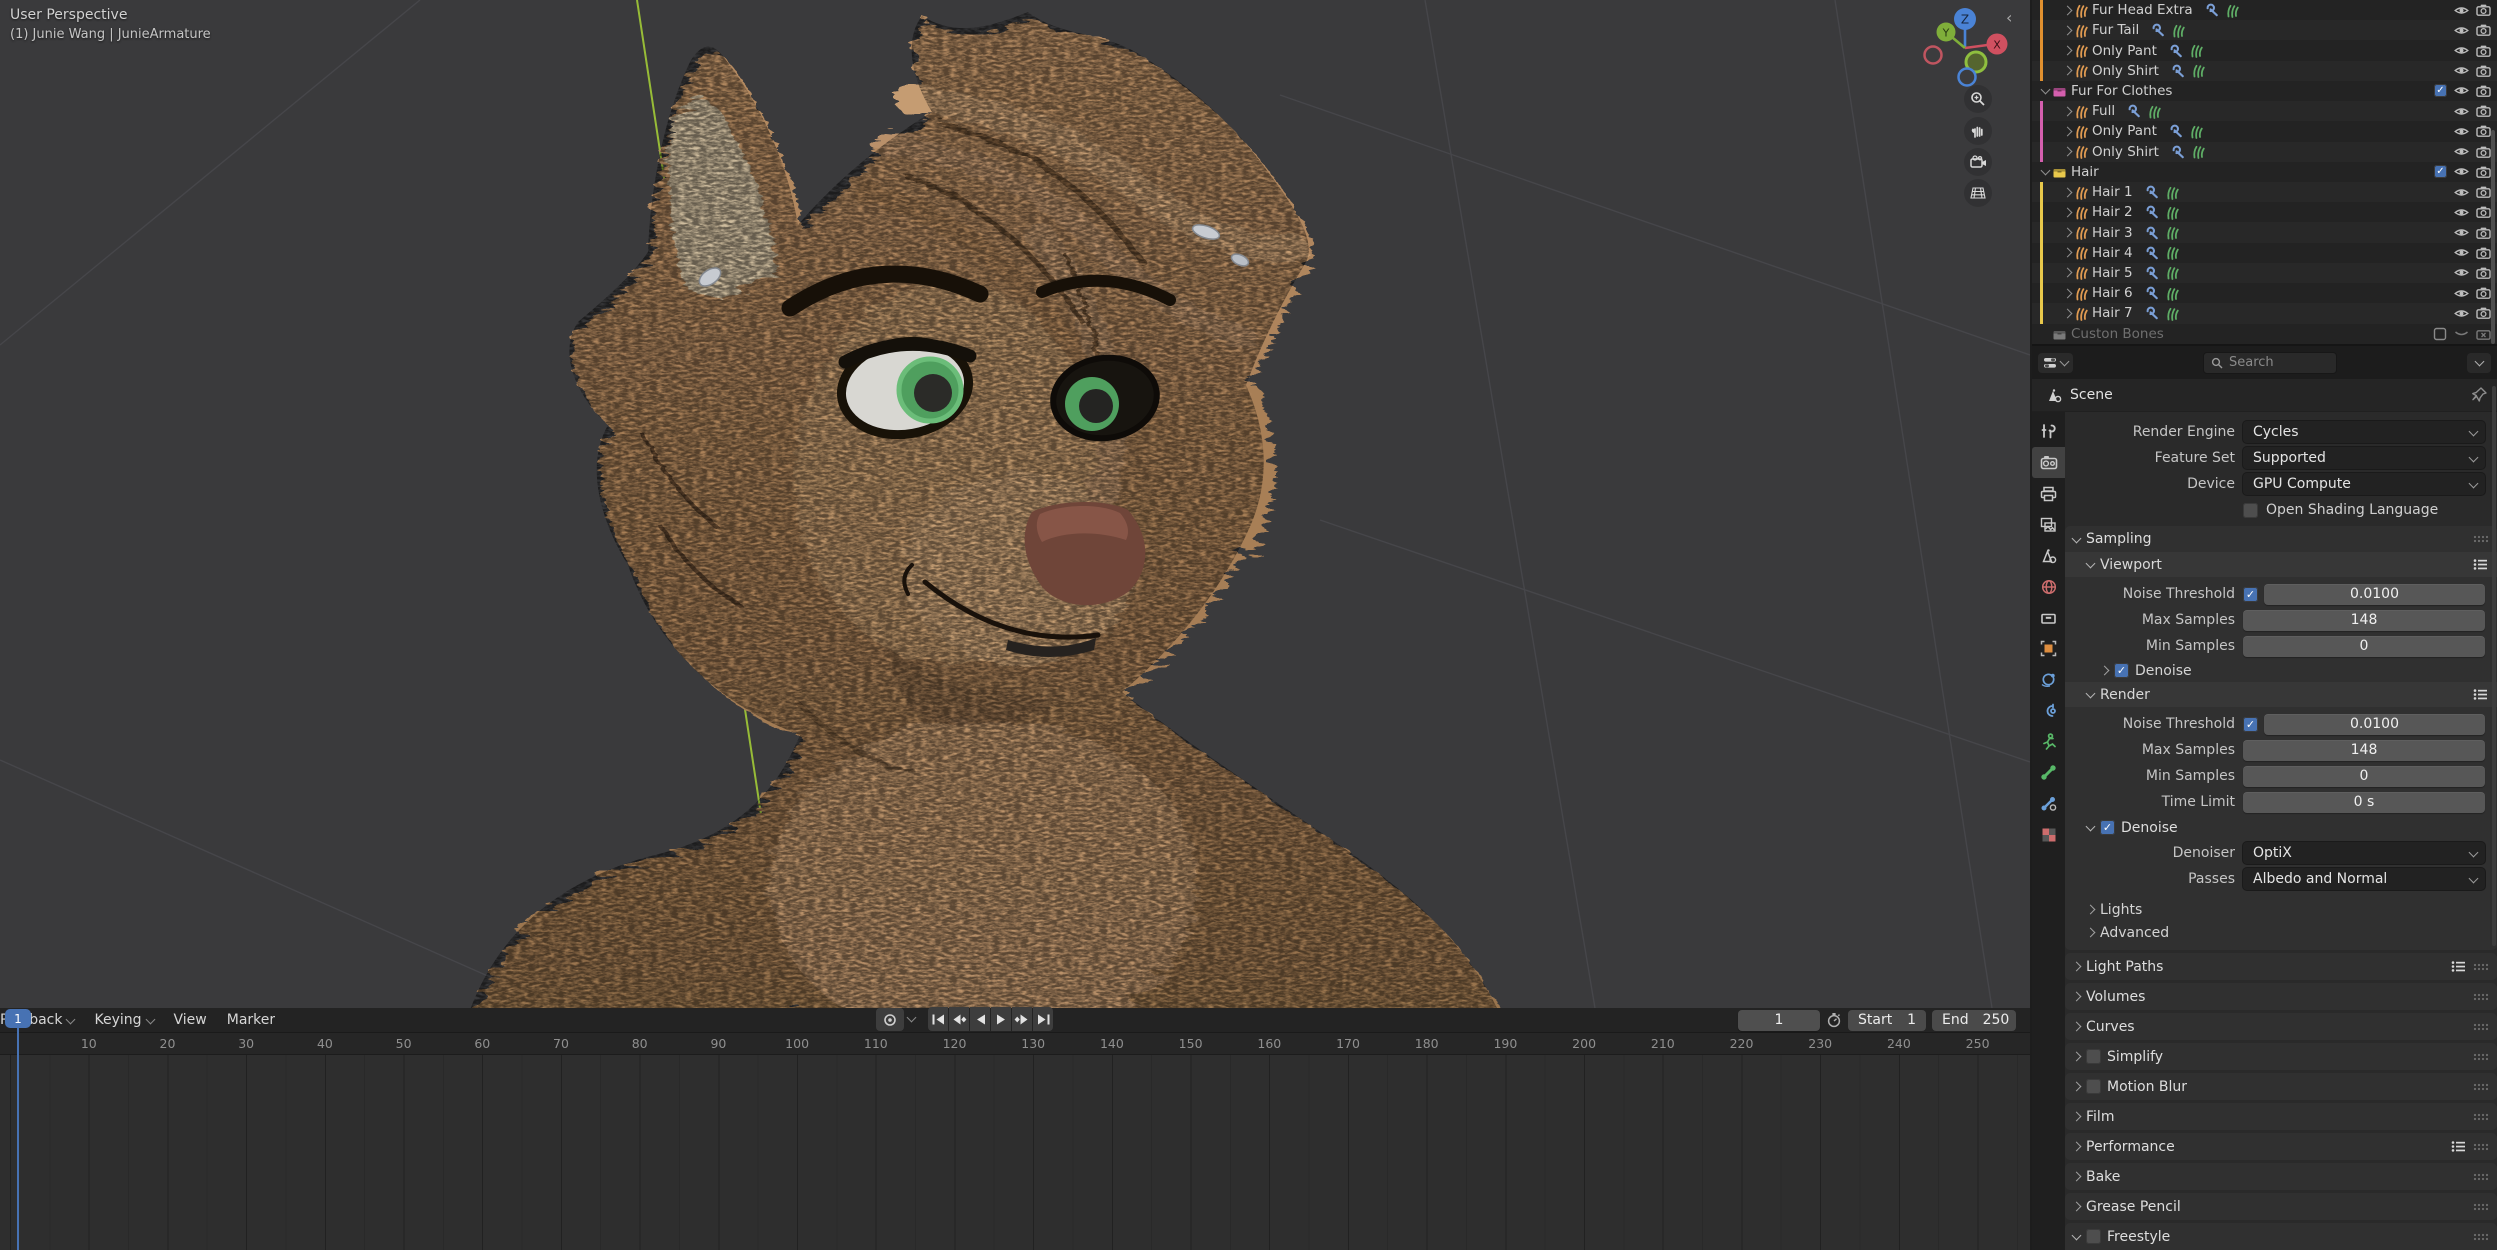  I want to click on viewport-subpanel-header: Viewport, so click(2281, 564).